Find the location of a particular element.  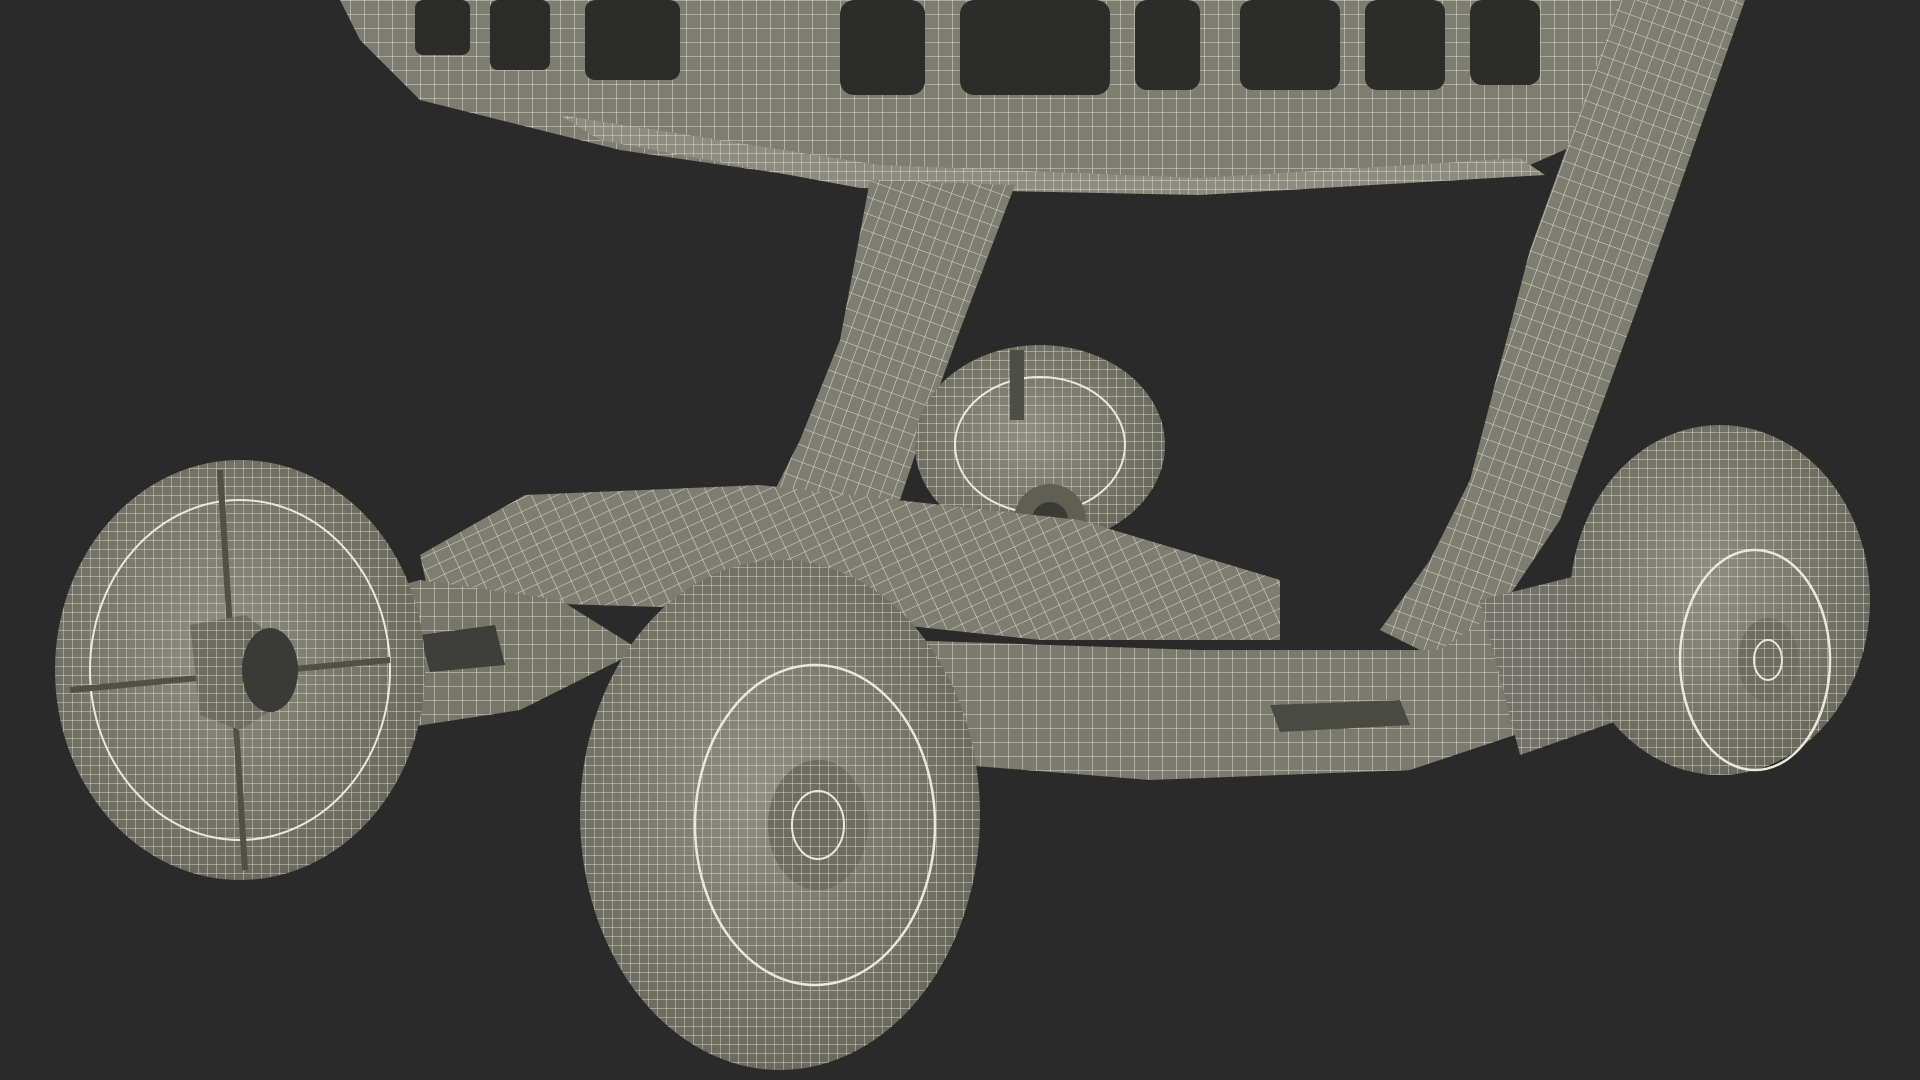

left-wheel is located at coordinates (240, 670).